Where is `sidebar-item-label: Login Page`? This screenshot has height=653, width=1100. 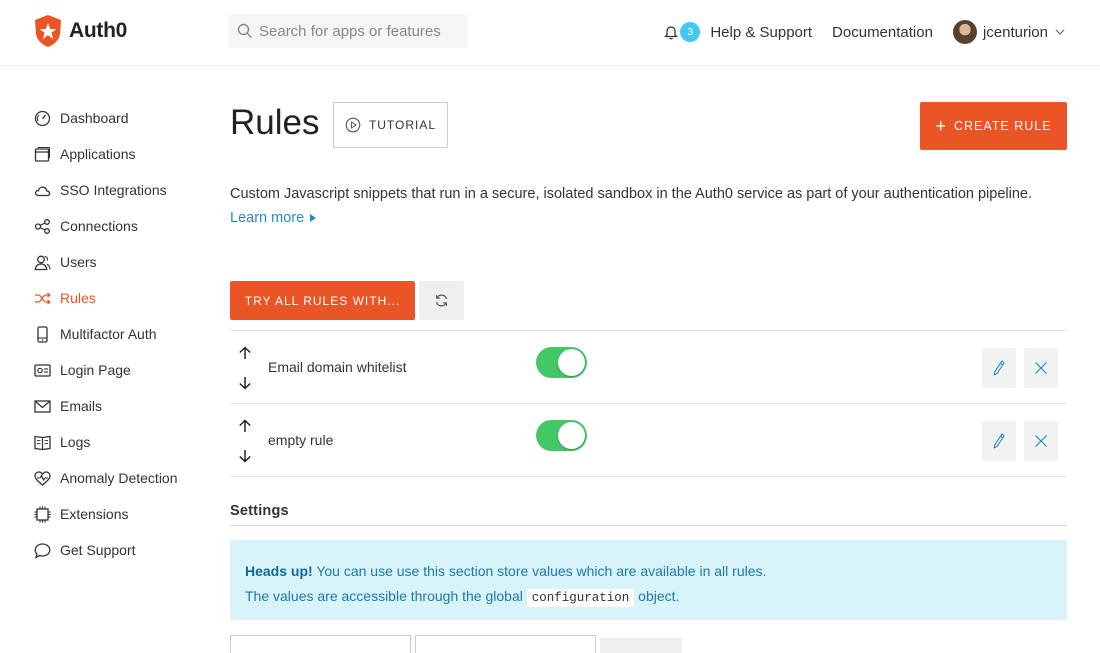
sidebar-item-label: Login Page is located at coordinates (95, 370).